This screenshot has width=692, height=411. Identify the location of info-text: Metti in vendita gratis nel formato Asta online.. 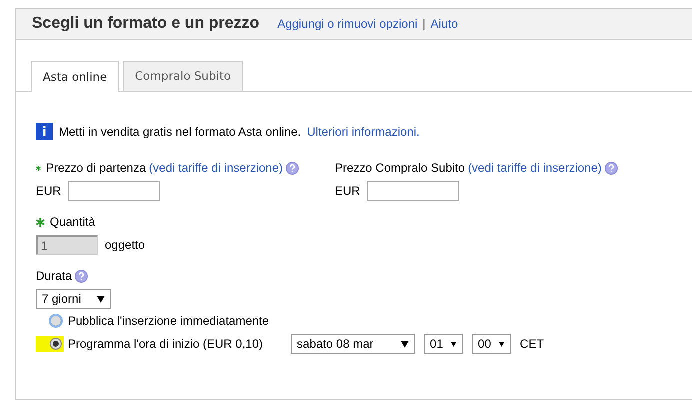
(180, 131).